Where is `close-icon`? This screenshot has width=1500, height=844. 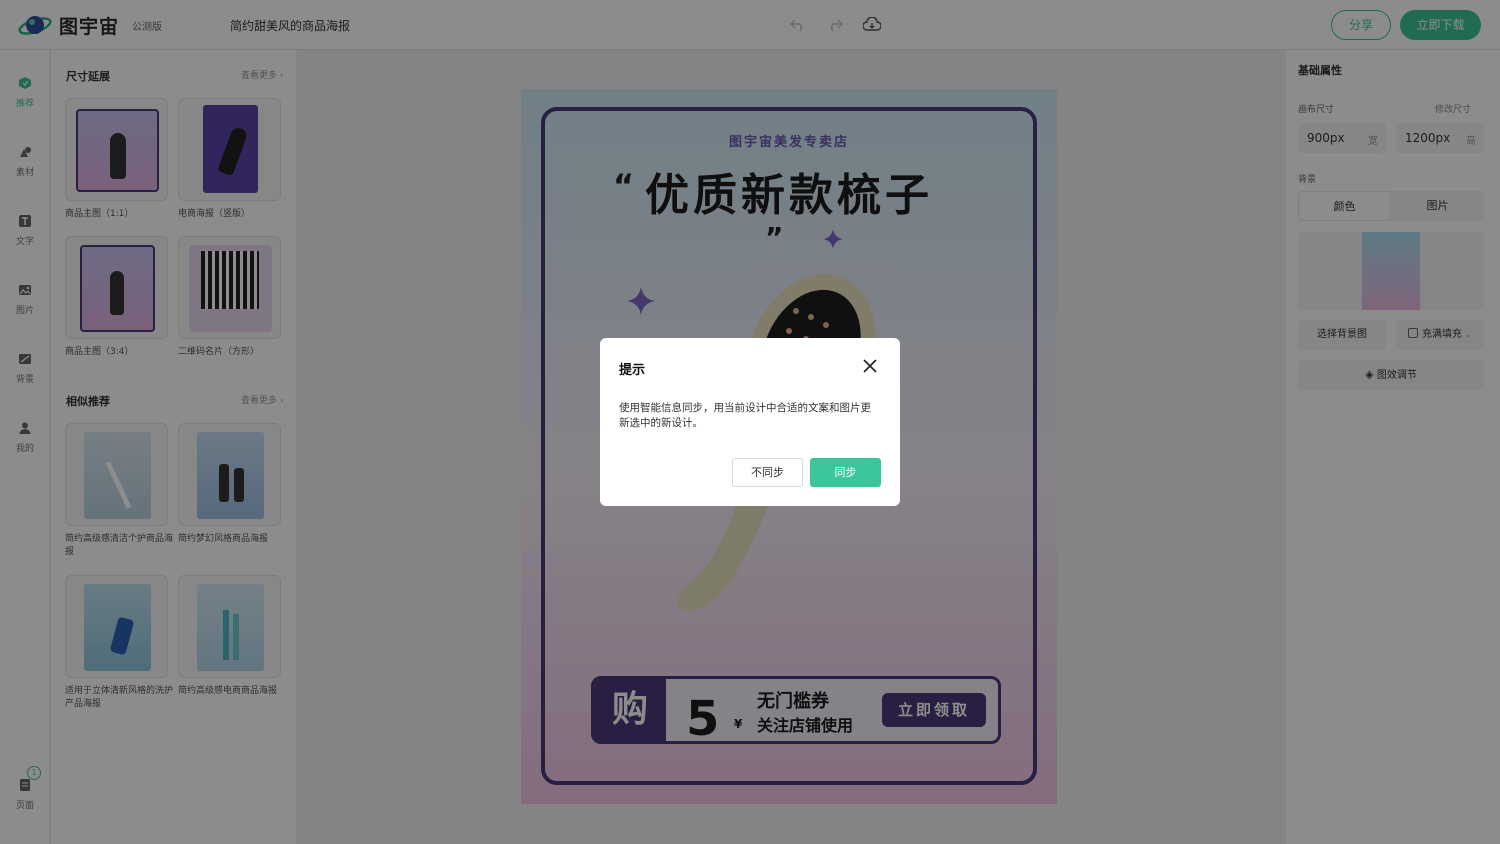 close-icon is located at coordinates (870, 366).